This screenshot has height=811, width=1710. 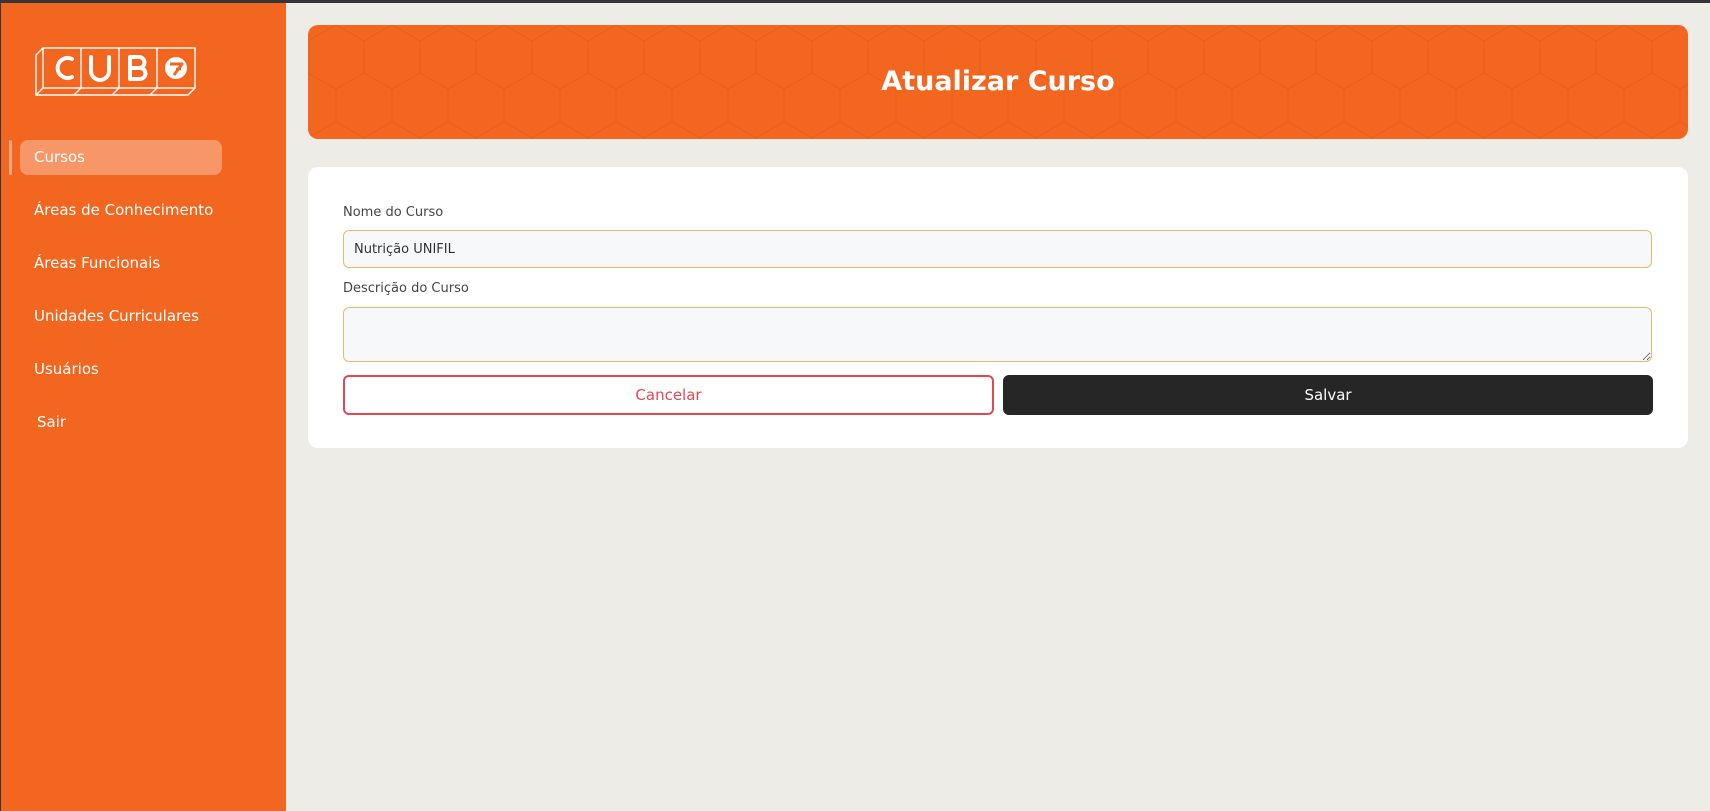 What do you see at coordinates (406, 288) in the screenshot?
I see `course-description-label: Descrição do Curso` at bounding box center [406, 288].